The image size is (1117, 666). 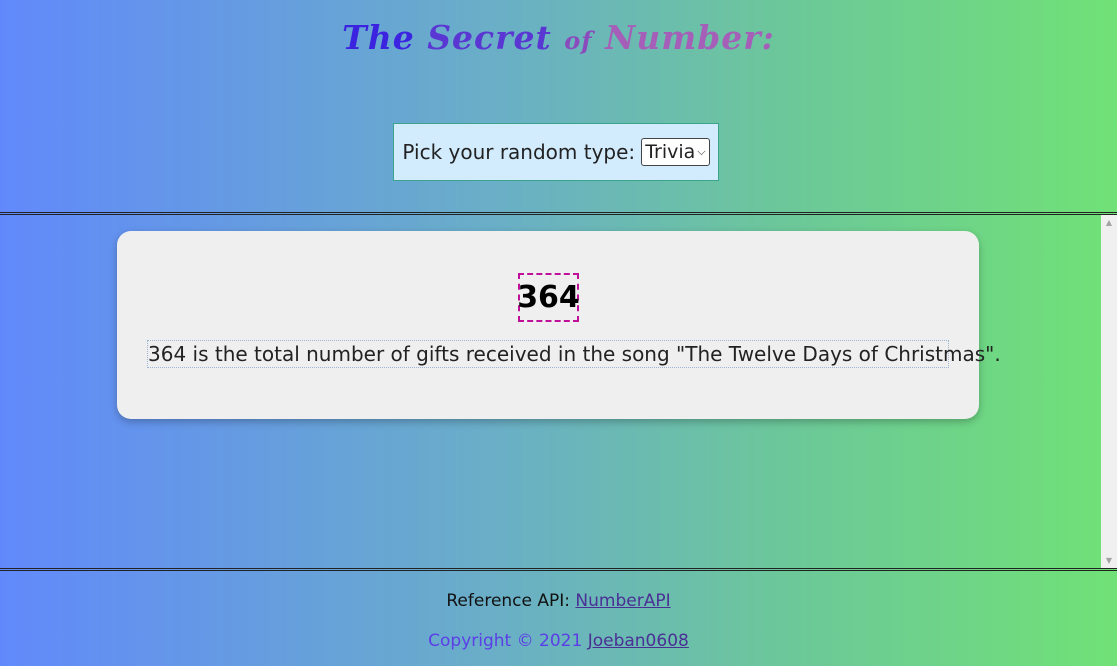 What do you see at coordinates (558, 569) in the screenshot?
I see `bottom-divider` at bounding box center [558, 569].